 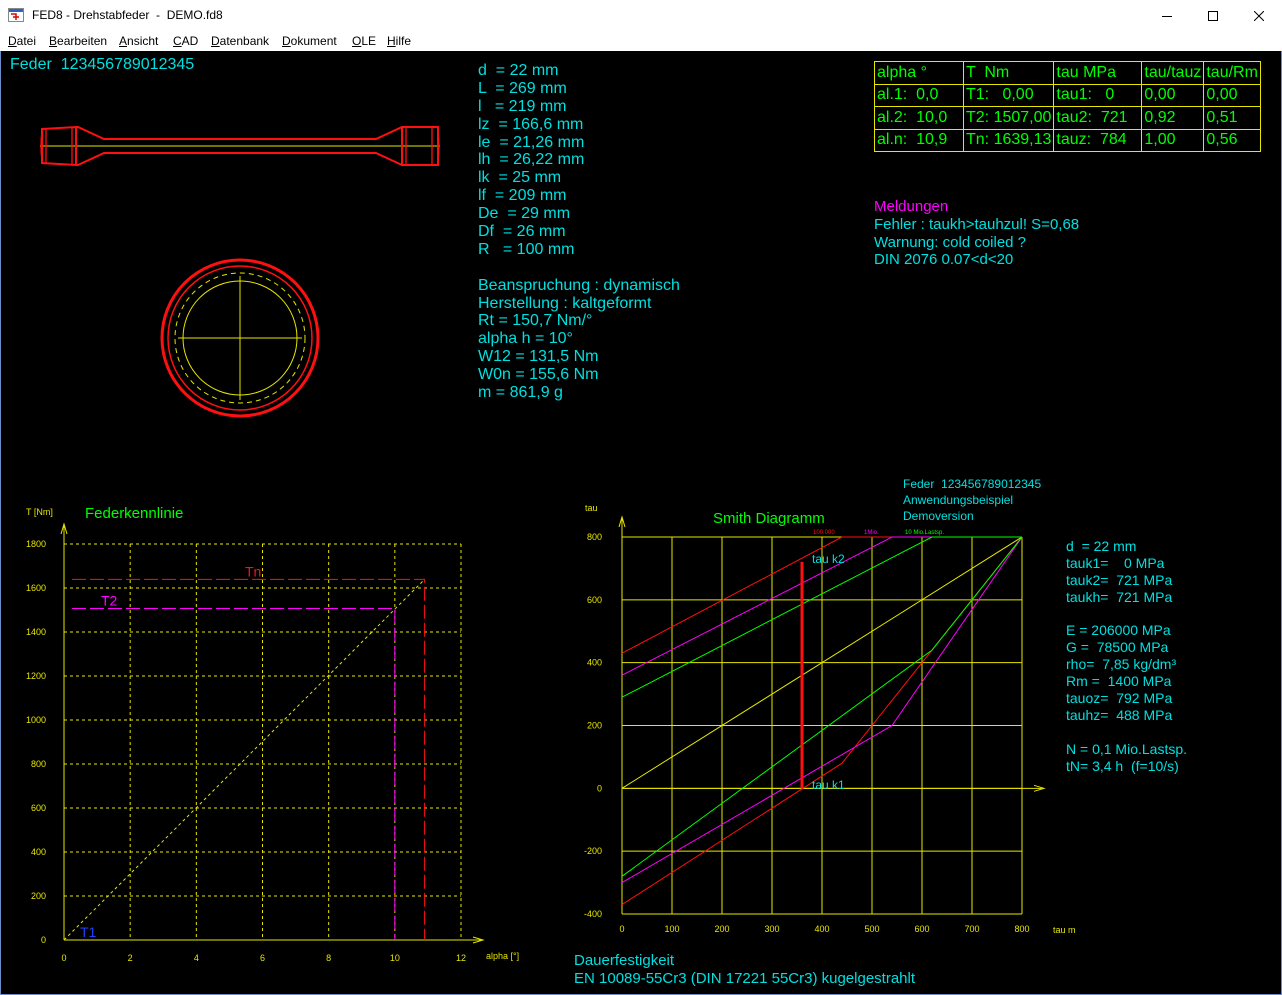 What do you see at coordinates (593, 914) in the screenshot?
I see `y-tick-label: -400` at bounding box center [593, 914].